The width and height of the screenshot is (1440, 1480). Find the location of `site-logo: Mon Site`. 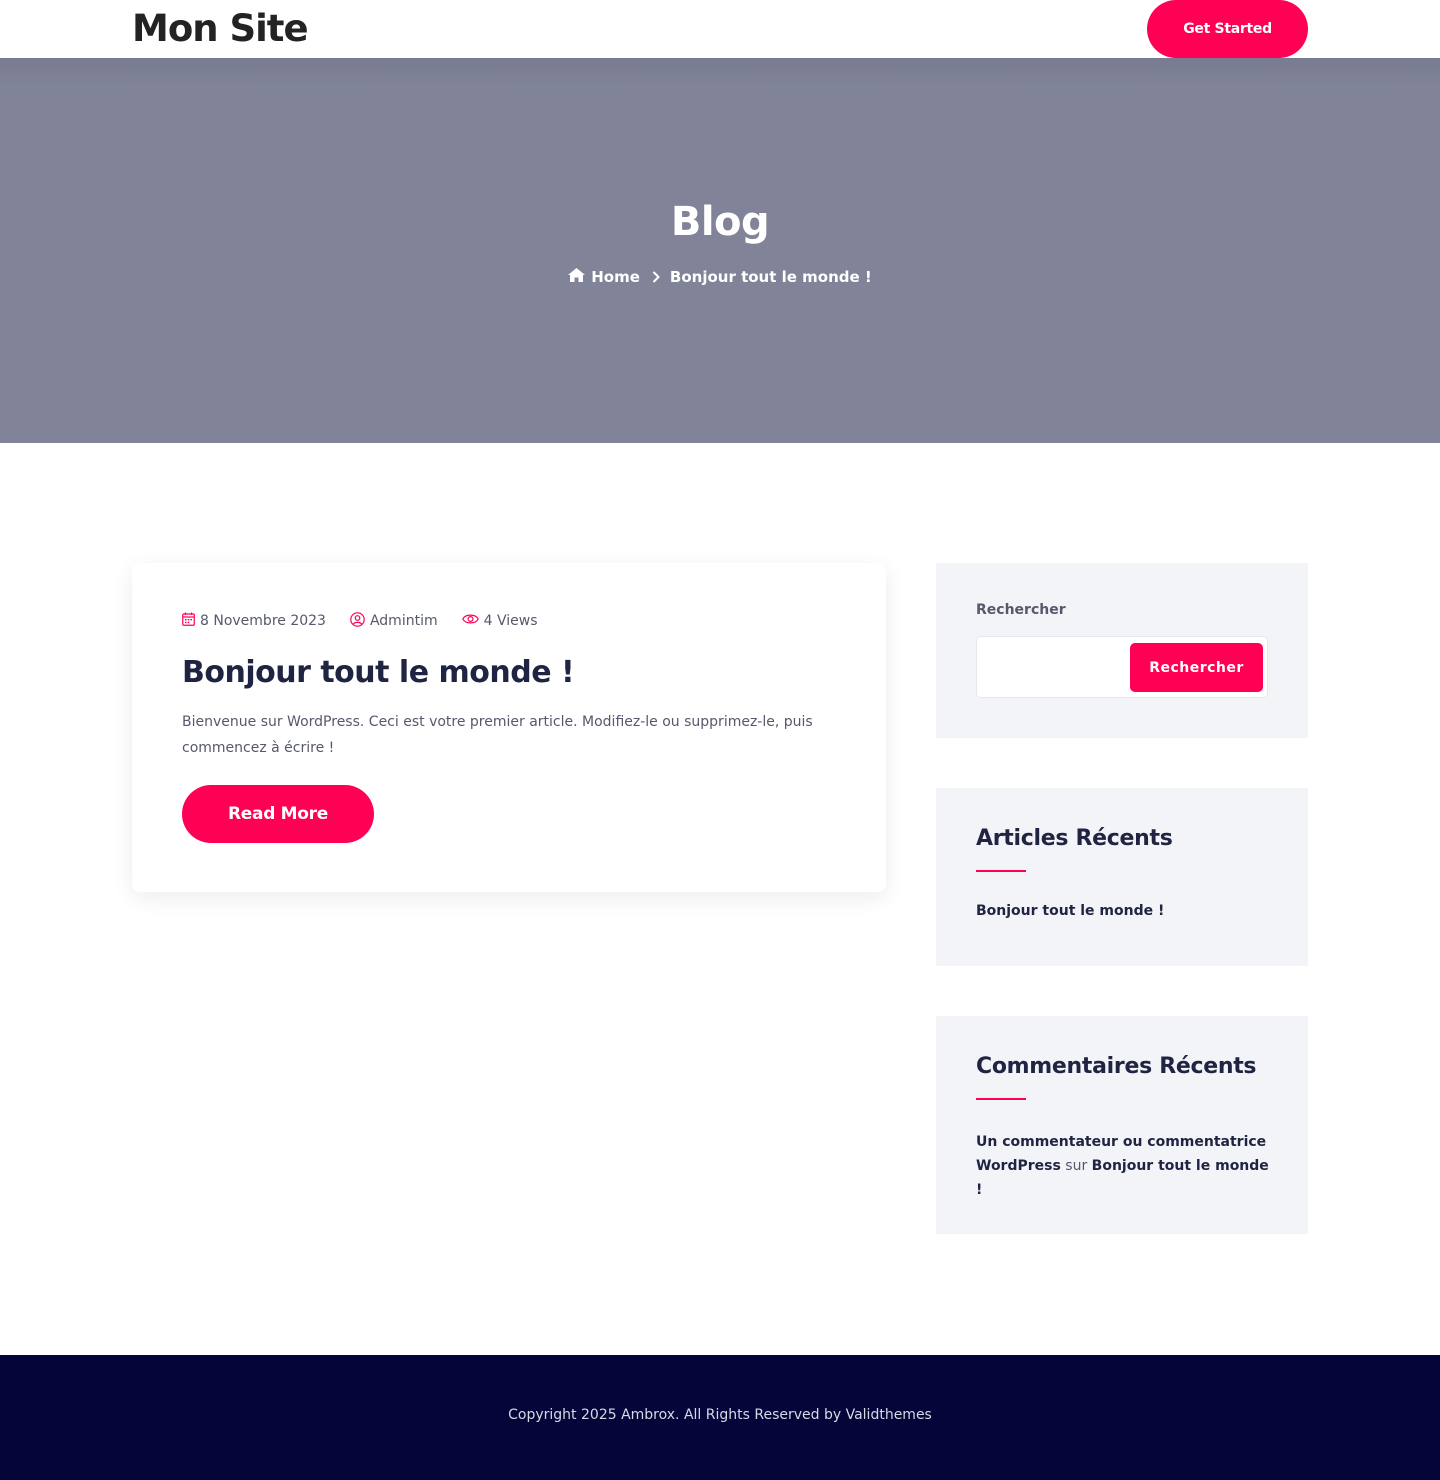

site-logo: Mon Site is located at coordinates (220, 29).